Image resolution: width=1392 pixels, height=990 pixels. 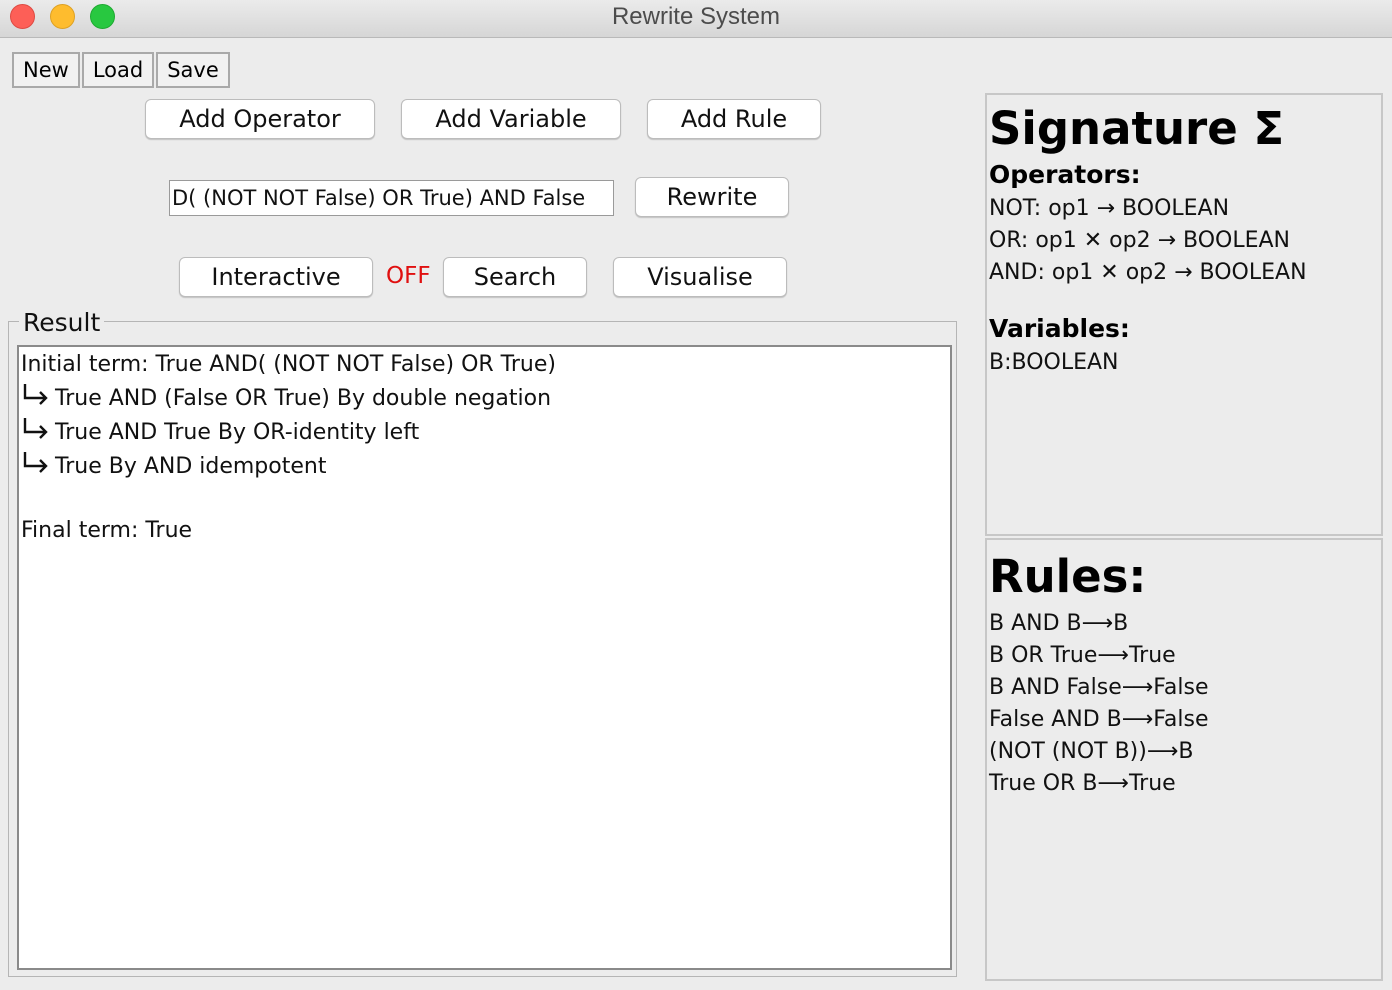 I want to click on rule-item: True OR B⟶True, so click(x=1082, y=783).